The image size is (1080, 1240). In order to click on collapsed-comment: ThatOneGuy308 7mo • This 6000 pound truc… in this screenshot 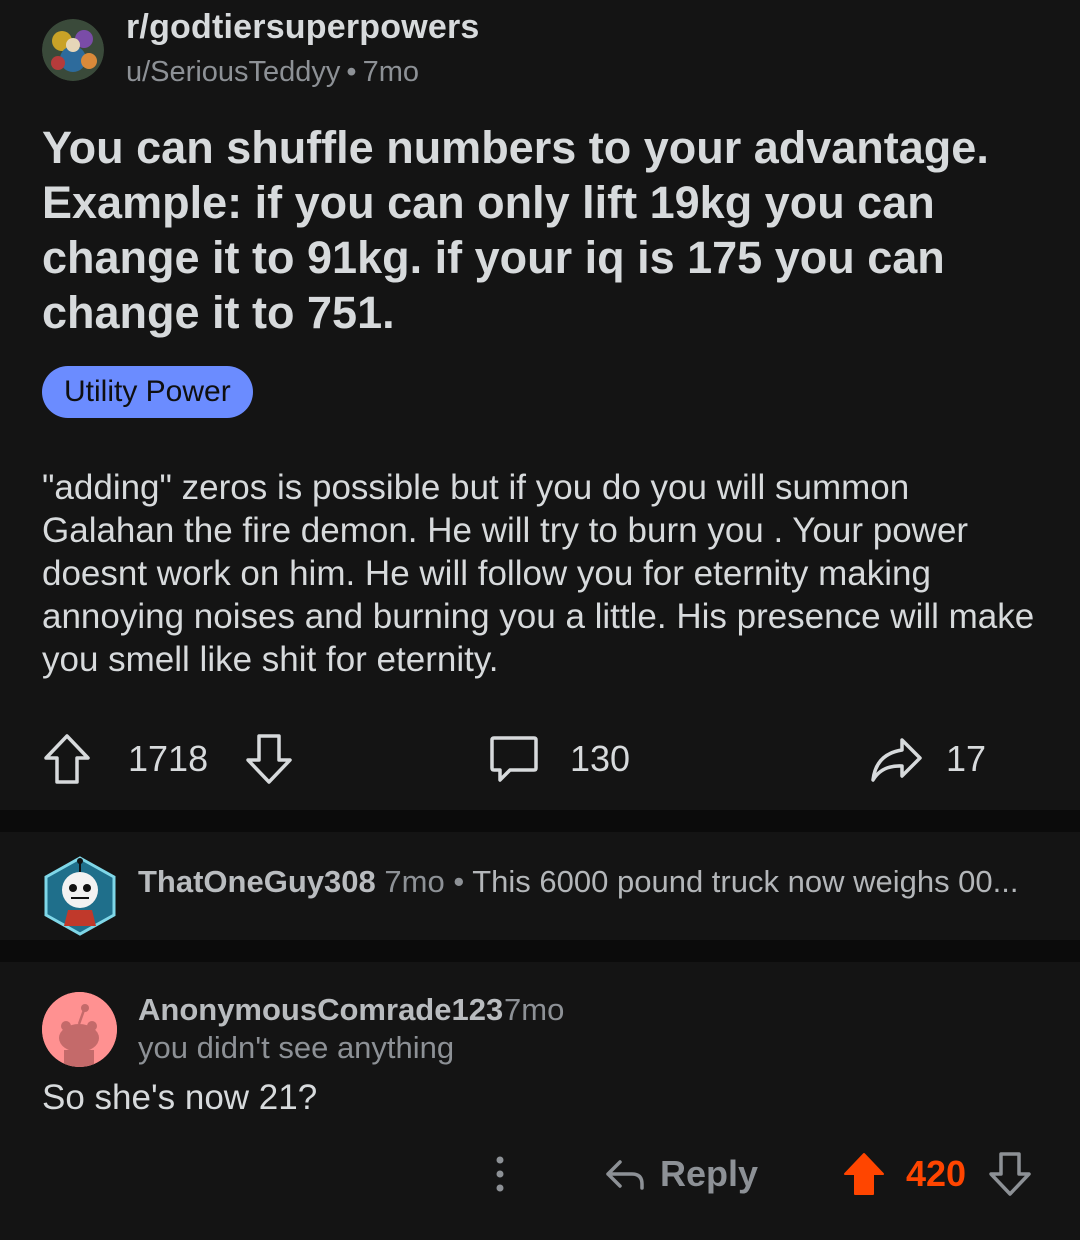, I will do `click(540, 886)`.